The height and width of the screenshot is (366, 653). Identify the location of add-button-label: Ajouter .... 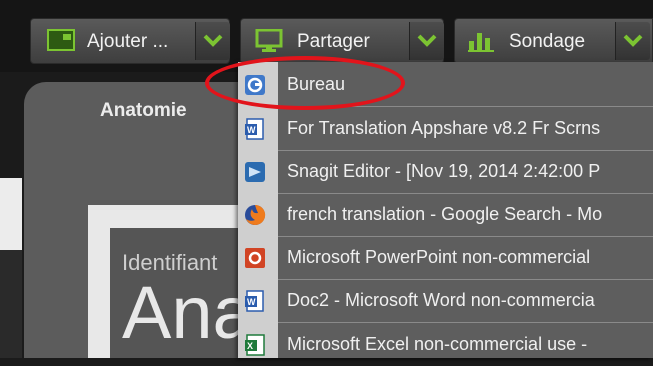
(128, 41).